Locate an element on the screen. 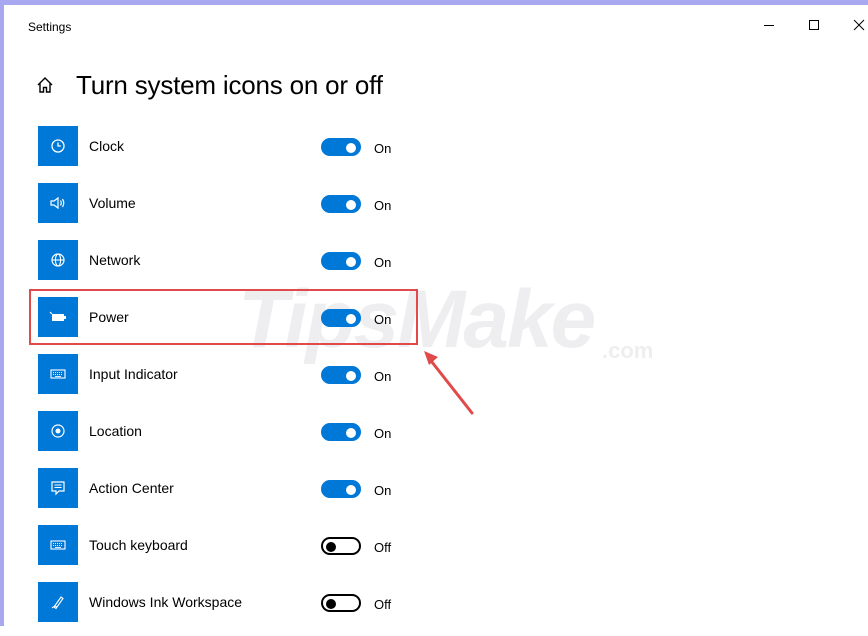 This screenshot has width=868, height=636. clock-toggle is located at coordinates (341, 147).